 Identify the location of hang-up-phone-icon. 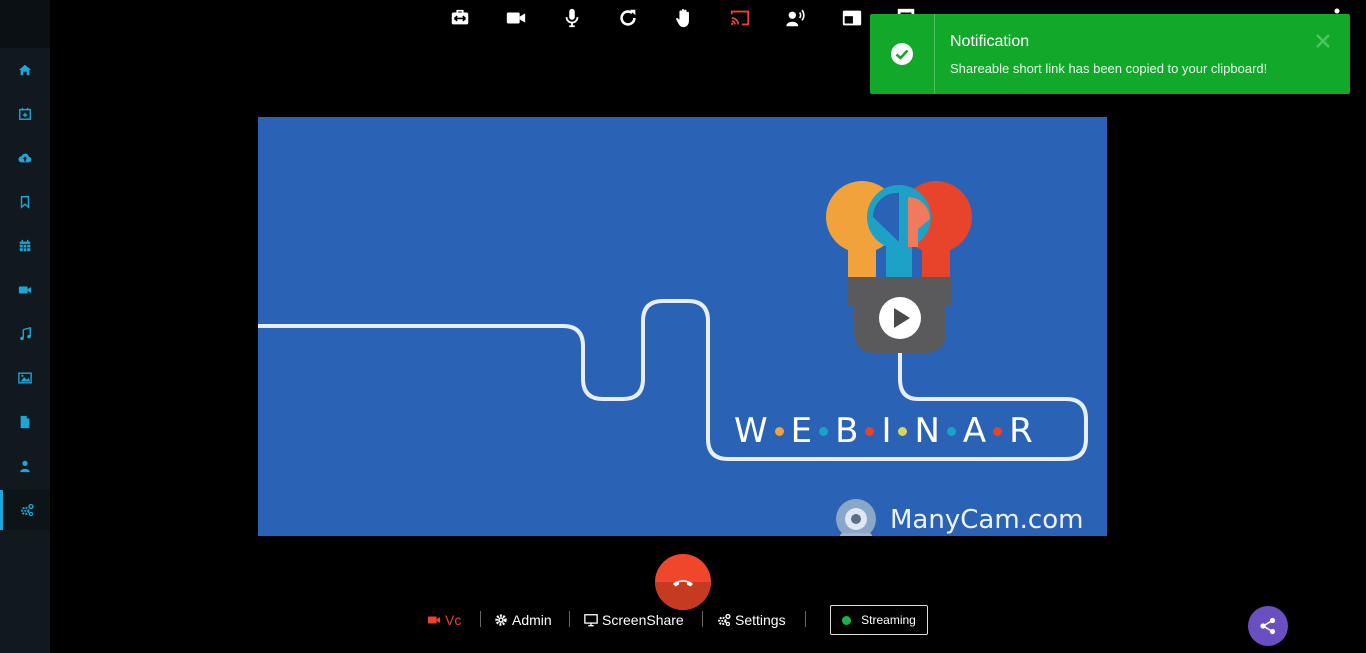
(683, 583).